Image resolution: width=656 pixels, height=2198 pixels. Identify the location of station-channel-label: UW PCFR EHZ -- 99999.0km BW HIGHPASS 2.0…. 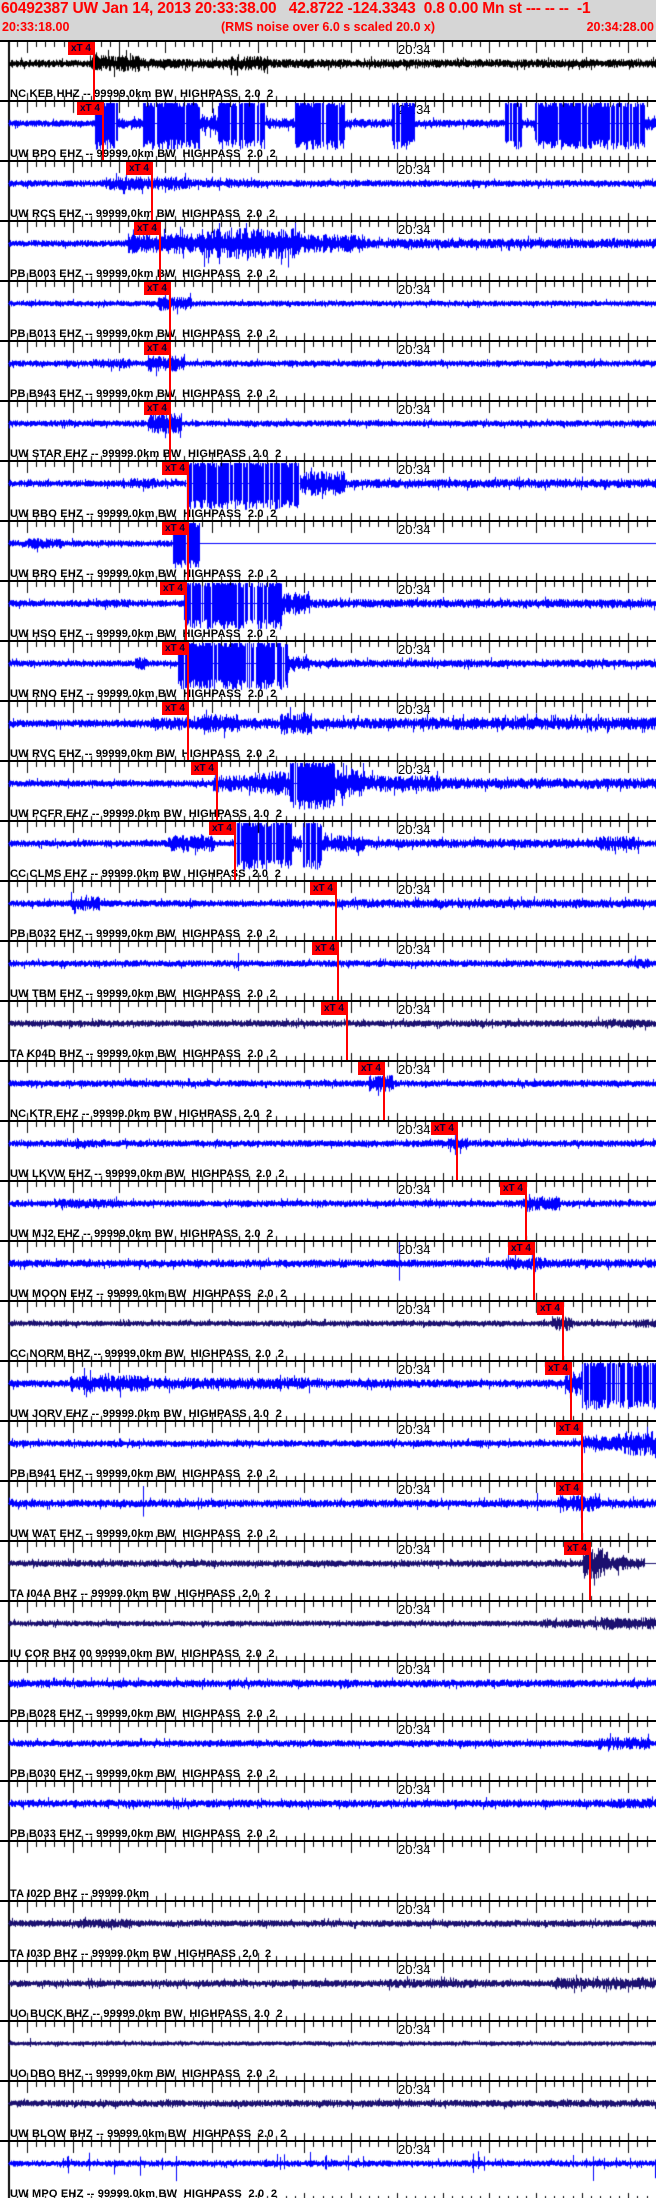
(146, 814).